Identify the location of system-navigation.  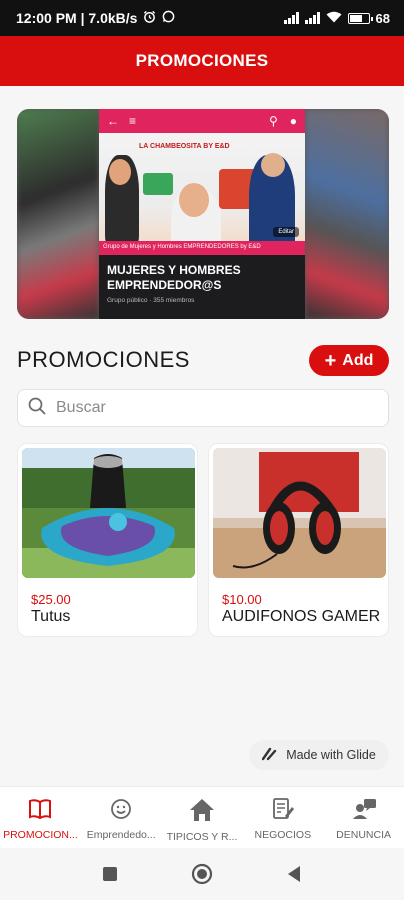
(202, 874).